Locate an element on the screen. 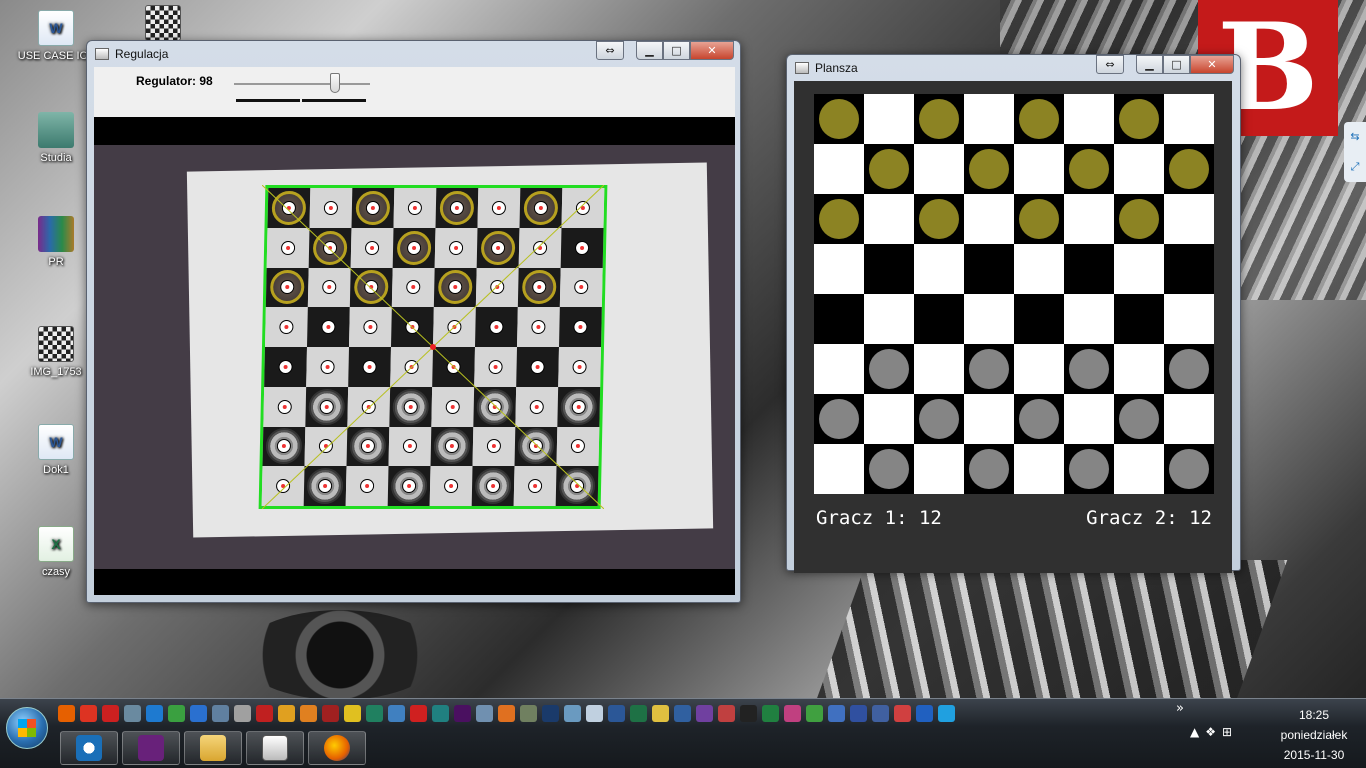  maximize-button: □ is located at coordinates (676, 50).